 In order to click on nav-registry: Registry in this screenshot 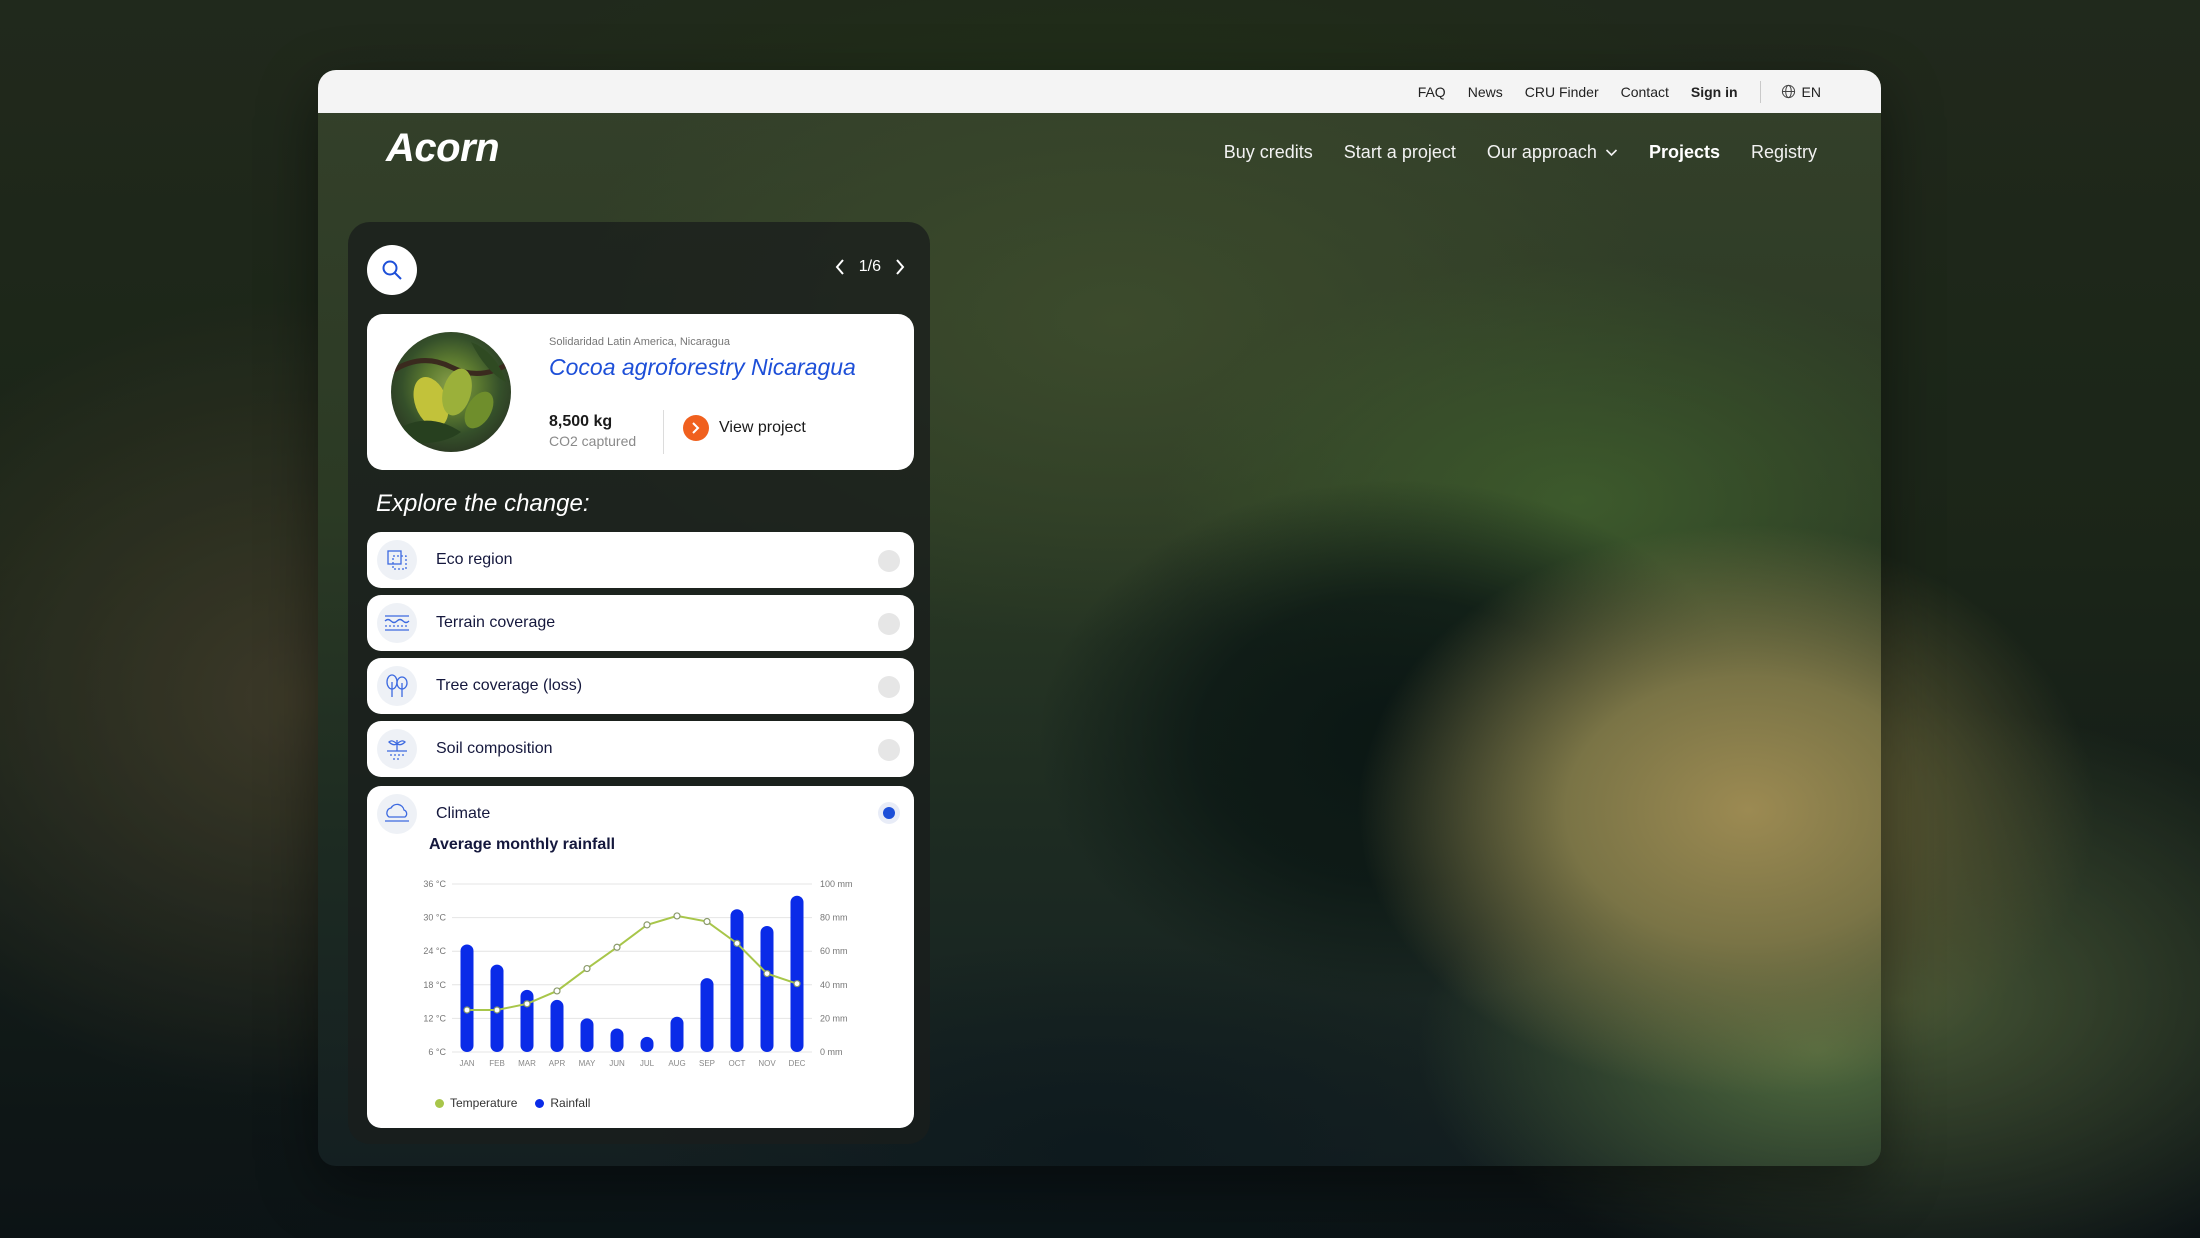, I will do `click(1784, 152)`.